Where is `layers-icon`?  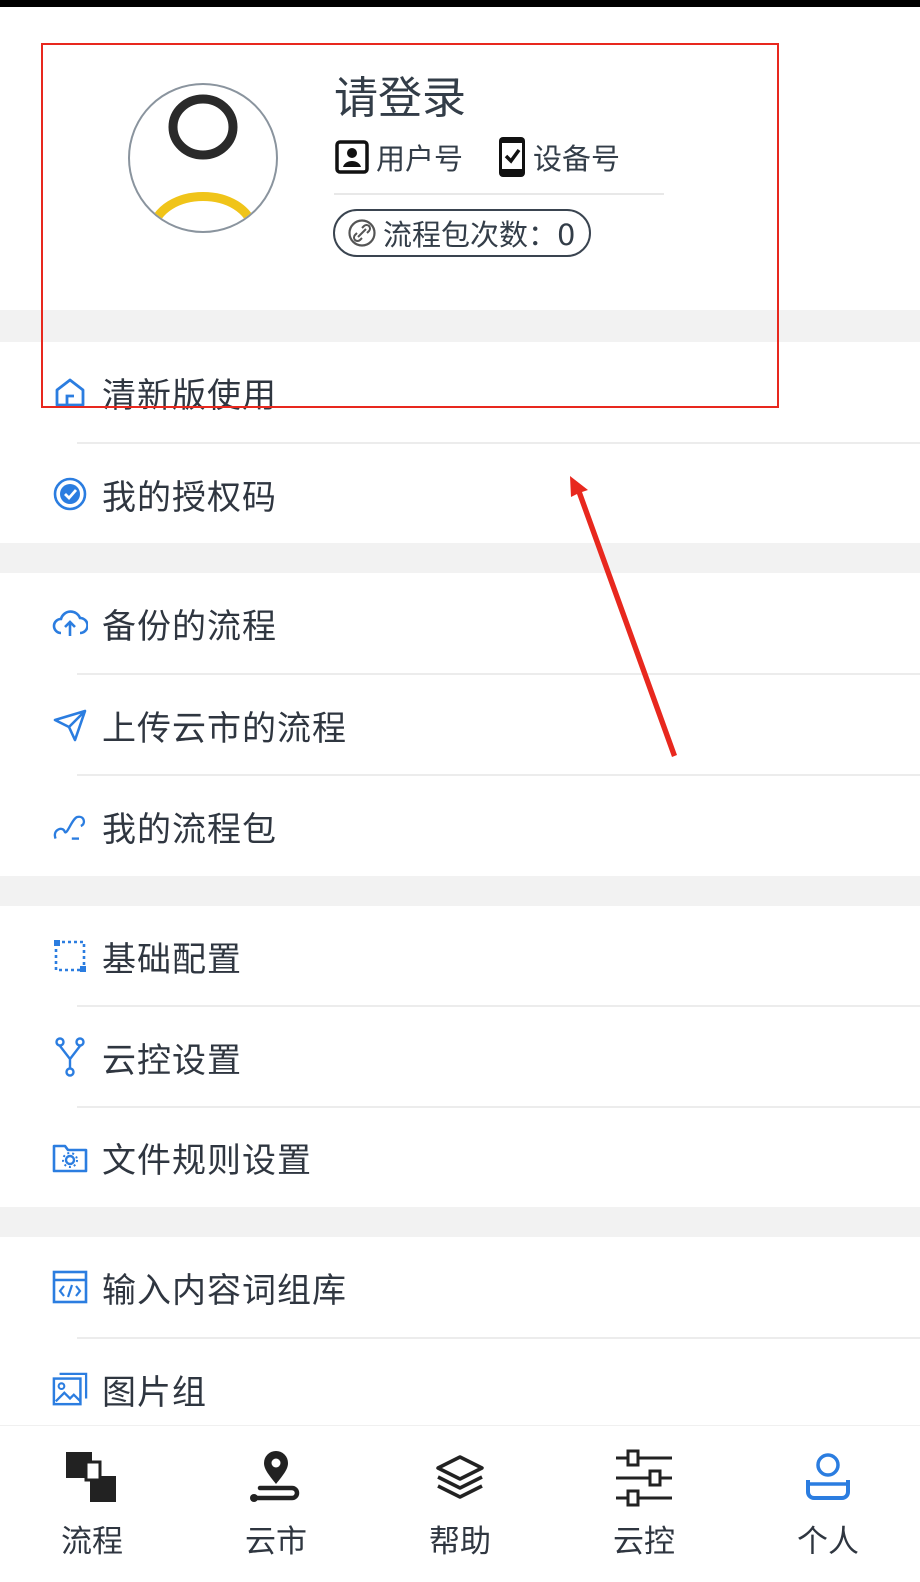 layers-icon is located at coordinates (460, 1478).